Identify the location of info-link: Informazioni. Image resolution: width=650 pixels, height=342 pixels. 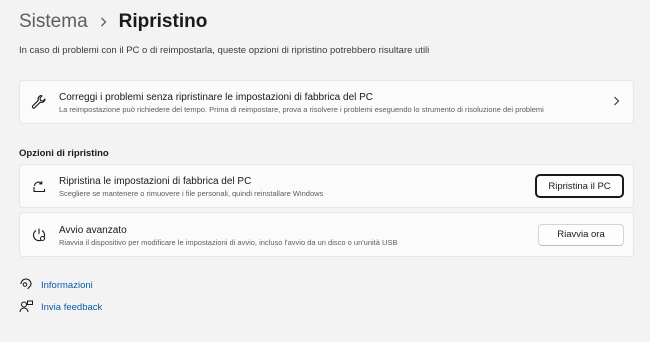
(67, 285).